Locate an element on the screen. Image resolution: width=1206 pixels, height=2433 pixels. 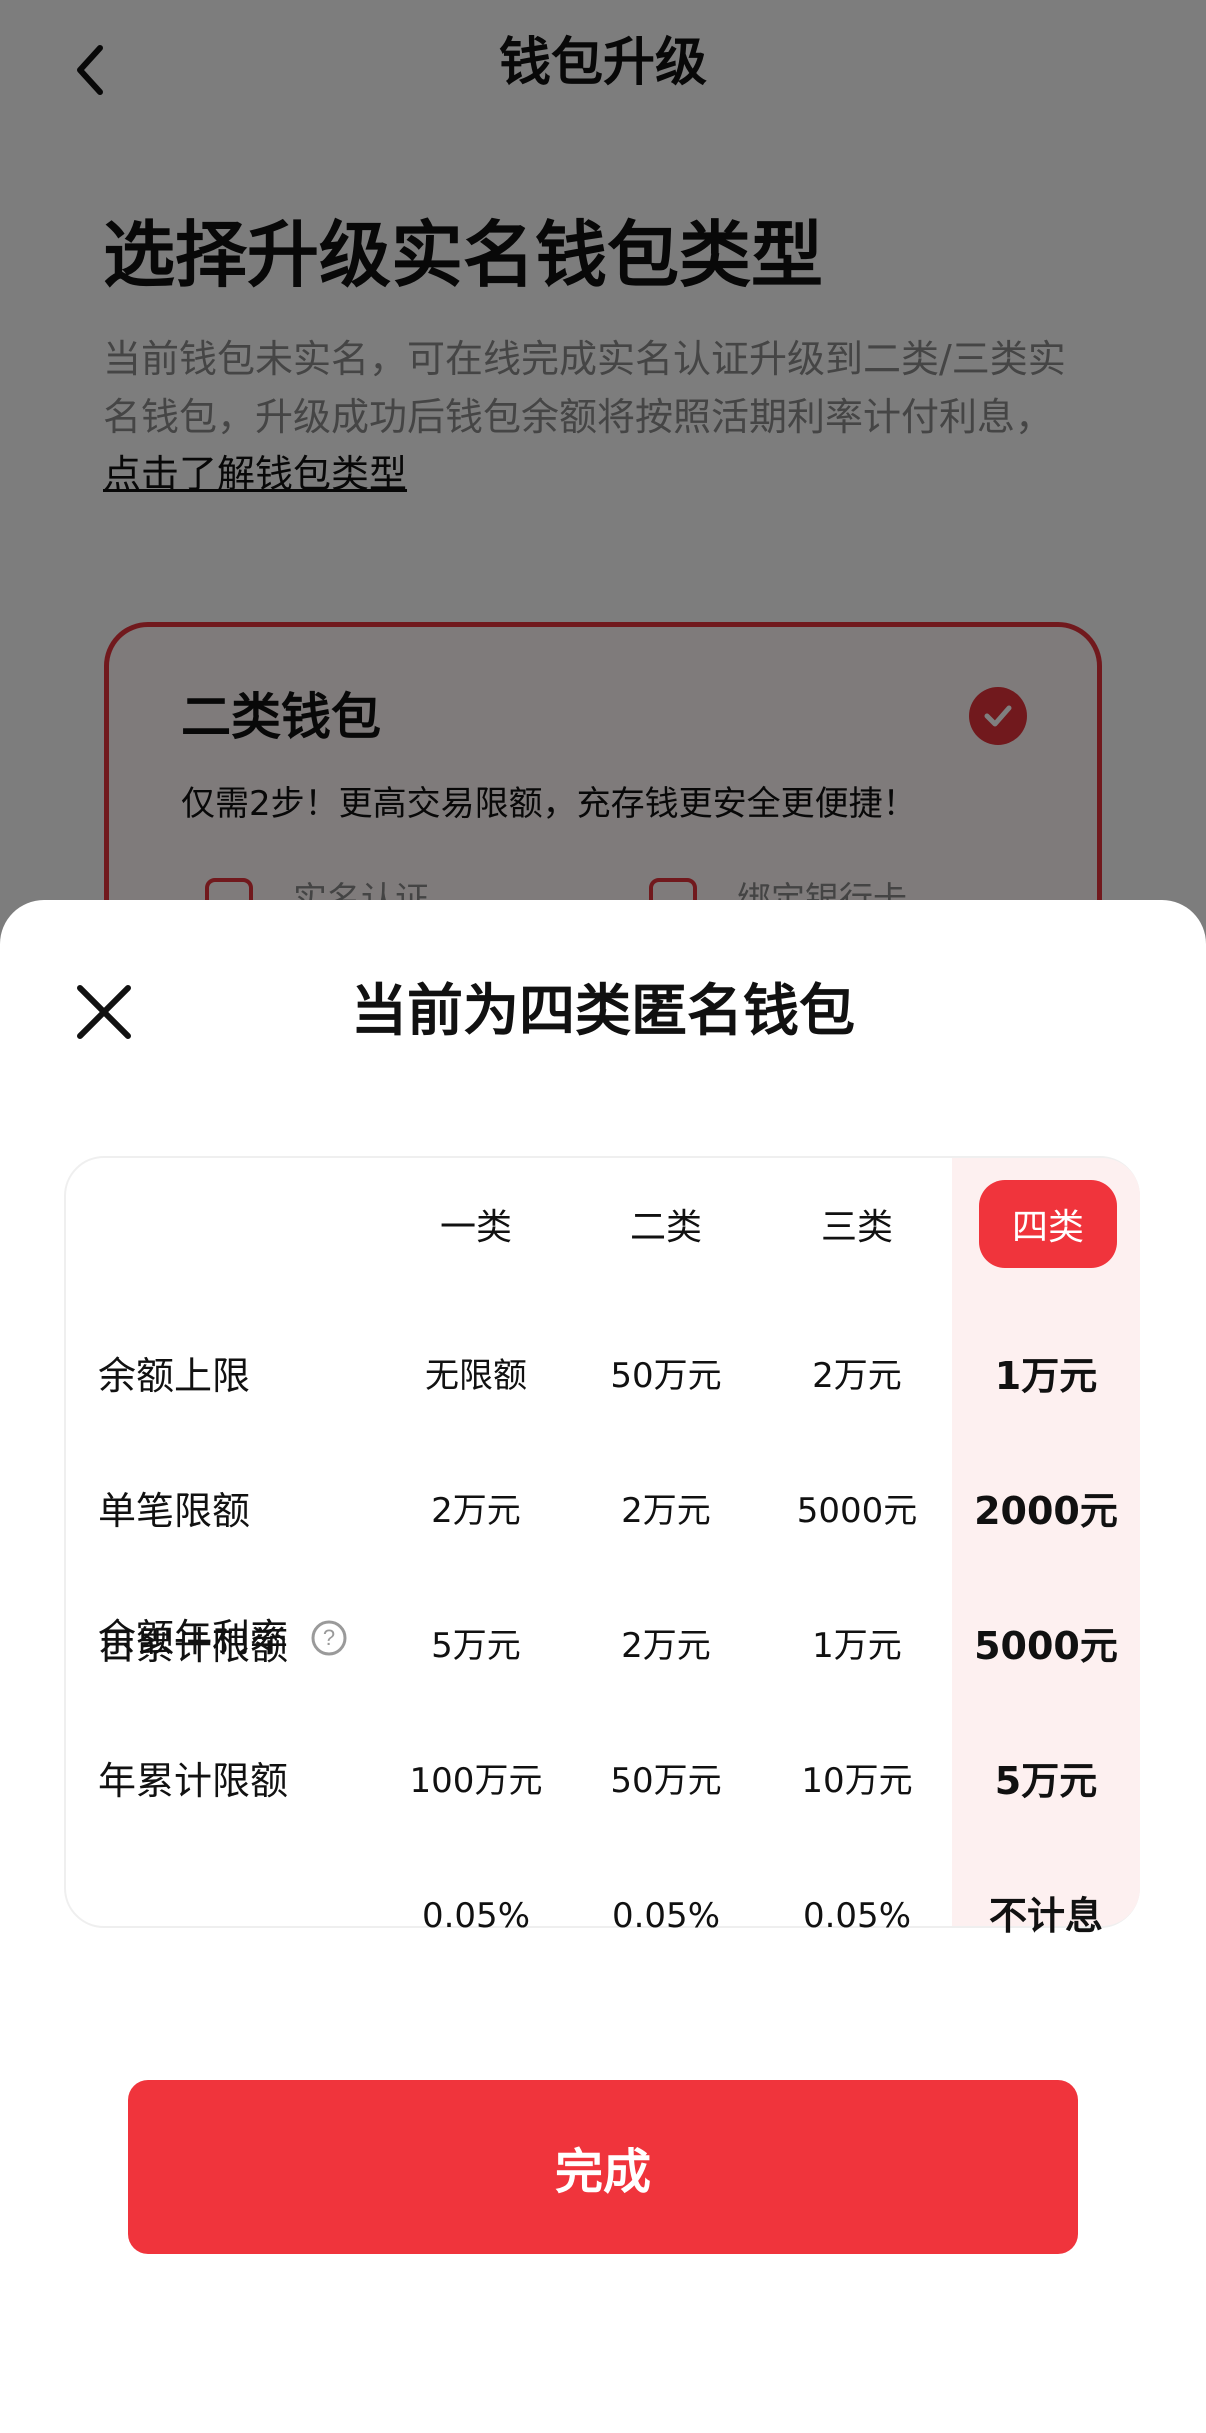
table-cell-selected: 1万元 is located at coordinates (1046, 1376).